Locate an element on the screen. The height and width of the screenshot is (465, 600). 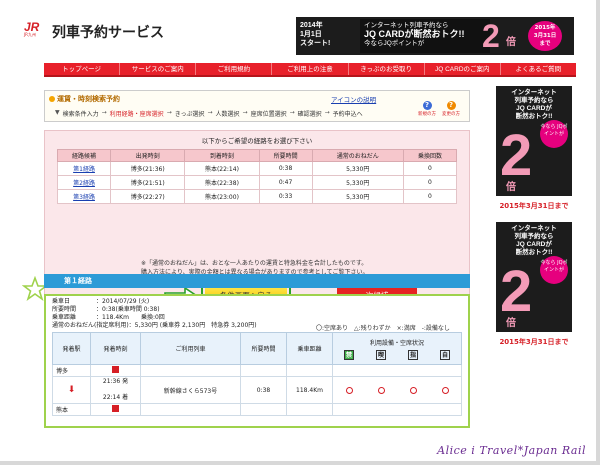
info-key: 乗車日 is located at coordinates (61, 301).